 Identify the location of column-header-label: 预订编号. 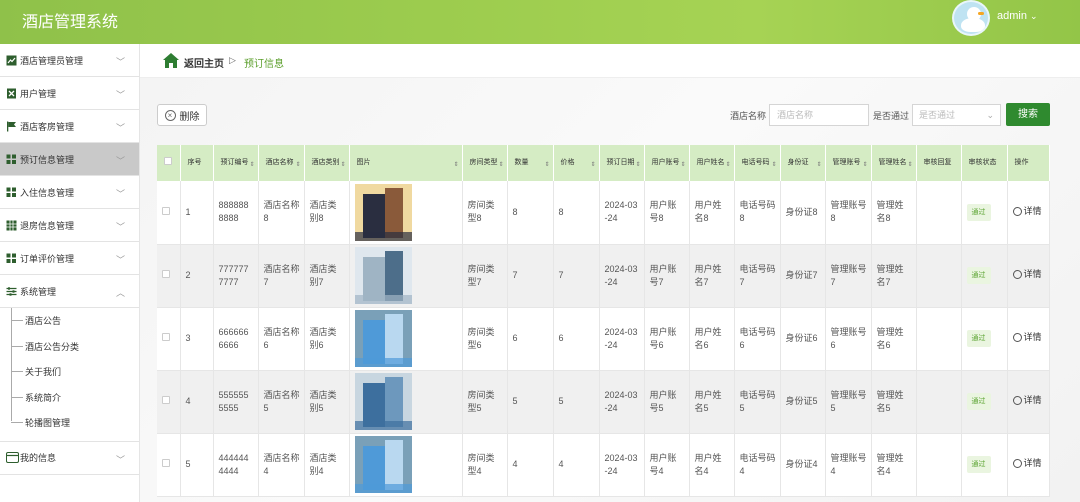
(234, 162).